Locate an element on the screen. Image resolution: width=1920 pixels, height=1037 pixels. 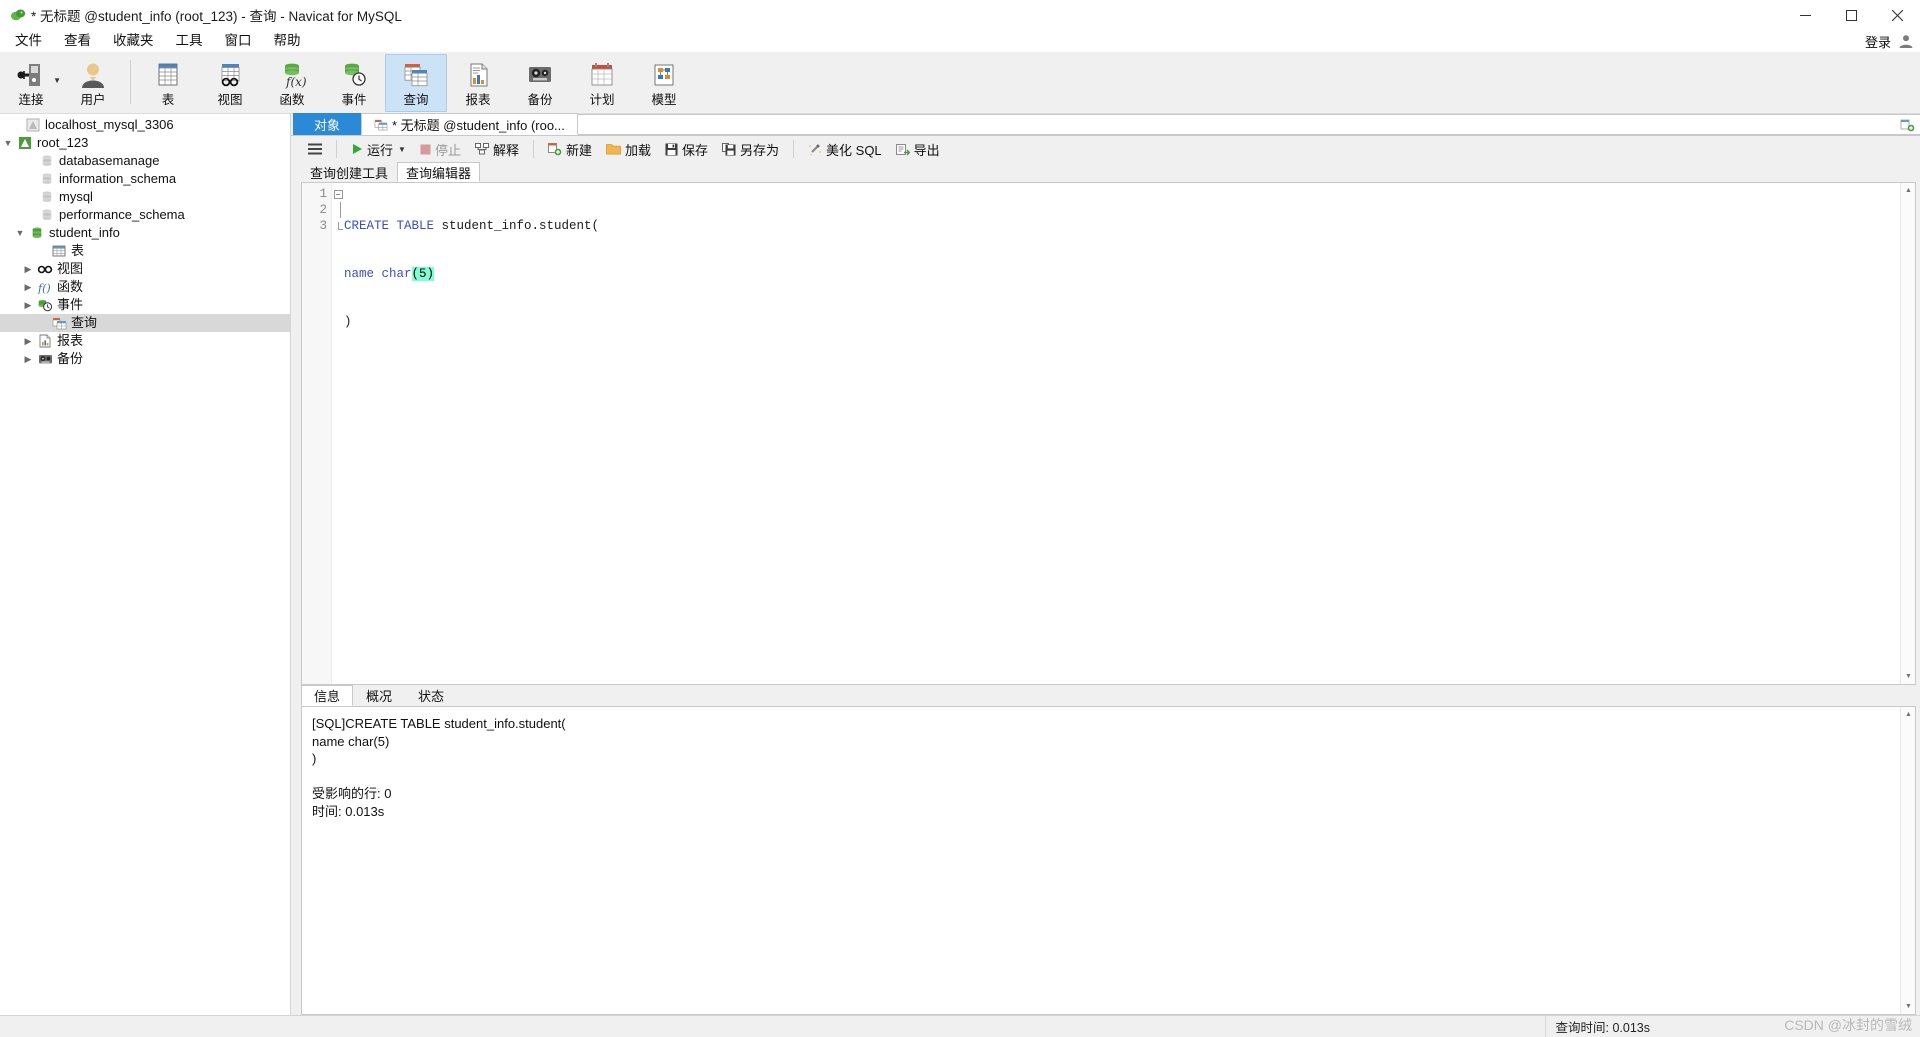
minimize-button is located at coordinates (1805, 15).